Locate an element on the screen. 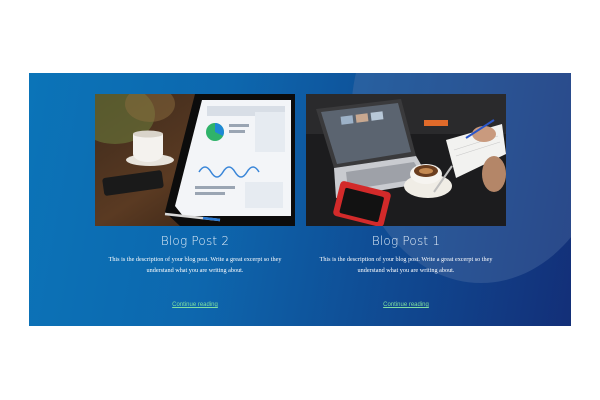 The height and width of the screenshot is (400, 600). blog-post-title: Blog Post 2 is located at coordinates (195, 241).